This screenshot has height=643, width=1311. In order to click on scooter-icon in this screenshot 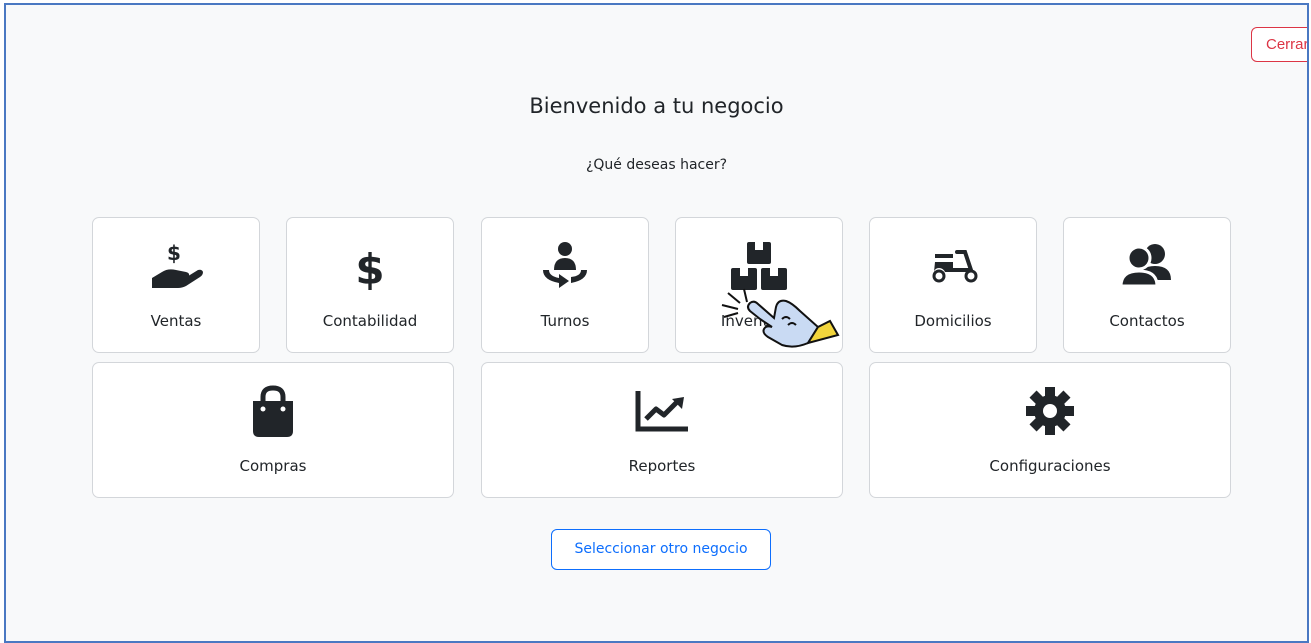, I will do `click(953, 268)`.